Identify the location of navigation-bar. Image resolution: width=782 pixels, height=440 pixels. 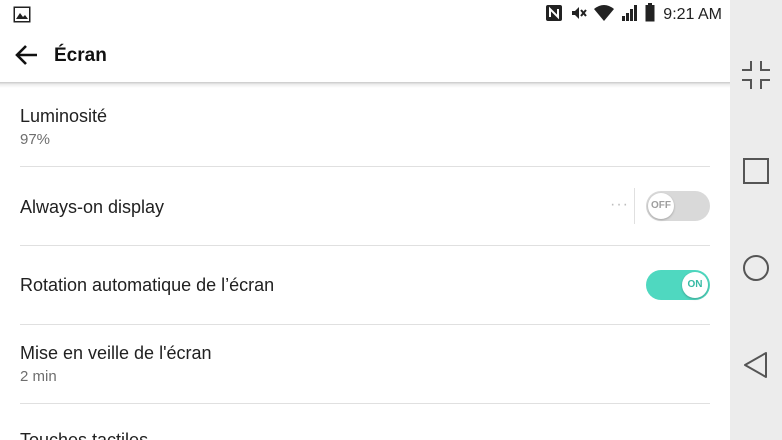
(756, 220).